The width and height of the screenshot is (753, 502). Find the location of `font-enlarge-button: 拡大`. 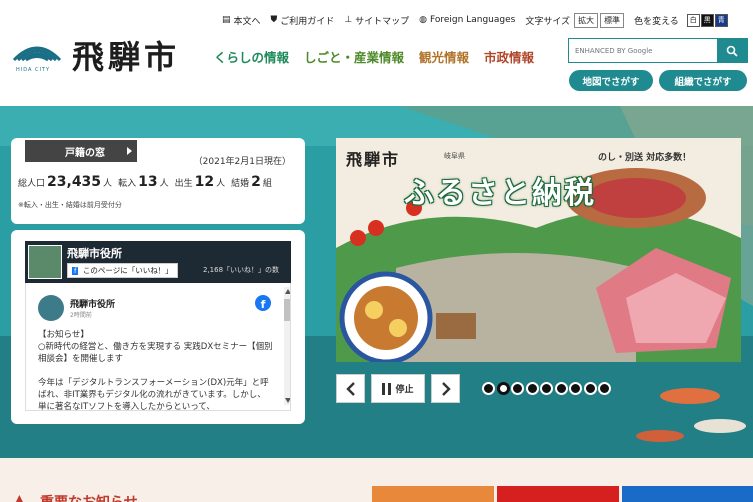

font-enlarge-button: 拡大 is located at coordinates (586, 20).